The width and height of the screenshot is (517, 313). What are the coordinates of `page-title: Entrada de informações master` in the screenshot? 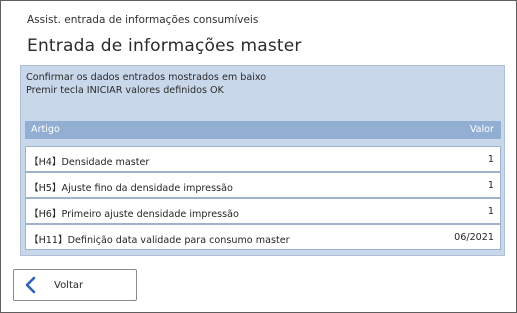 It's located at (164, 46).